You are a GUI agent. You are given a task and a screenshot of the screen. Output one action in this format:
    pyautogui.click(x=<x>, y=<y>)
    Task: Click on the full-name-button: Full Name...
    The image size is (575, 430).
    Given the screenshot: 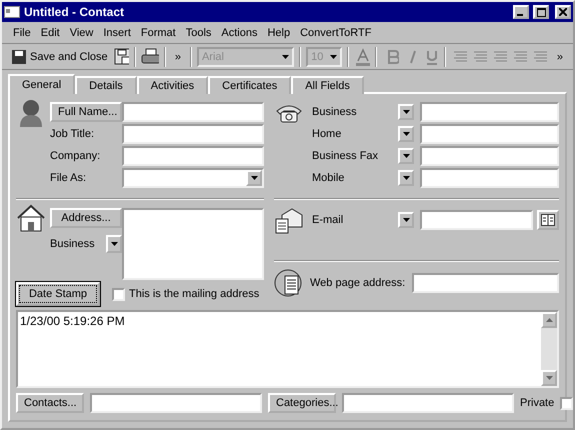 What is the action you would take?
    pyautogui.click(x=86, y=112)
    